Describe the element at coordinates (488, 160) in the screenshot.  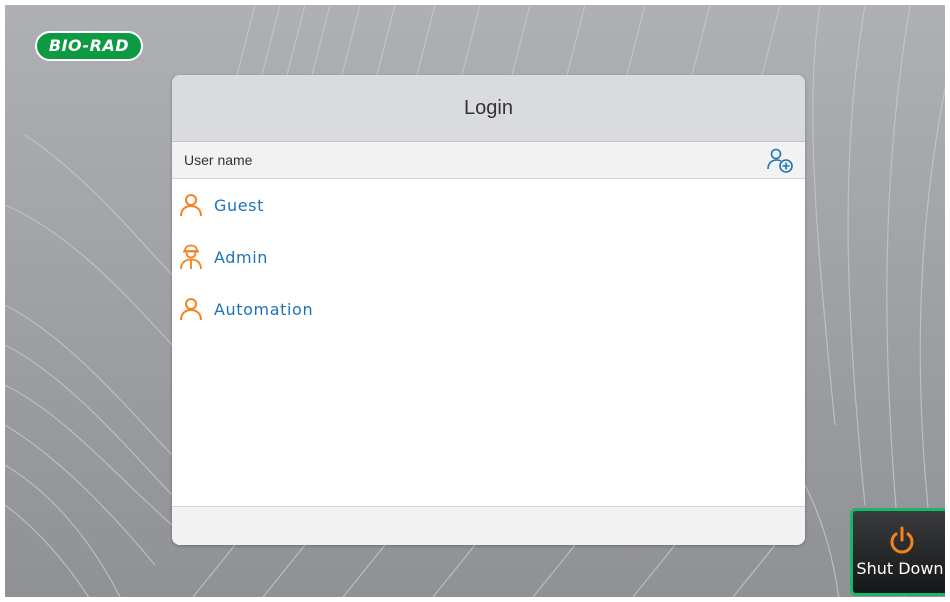
I see `user-name-column-header: User name` at that location.